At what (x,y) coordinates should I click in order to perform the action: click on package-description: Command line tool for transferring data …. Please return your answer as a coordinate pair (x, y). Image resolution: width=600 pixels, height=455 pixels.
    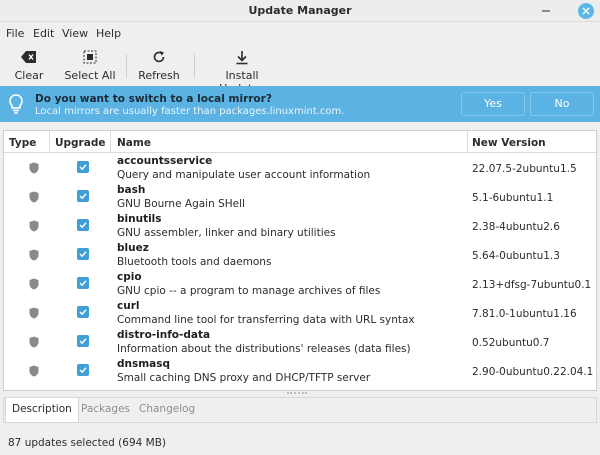
    Looking at the image, I should click on (266, 320).